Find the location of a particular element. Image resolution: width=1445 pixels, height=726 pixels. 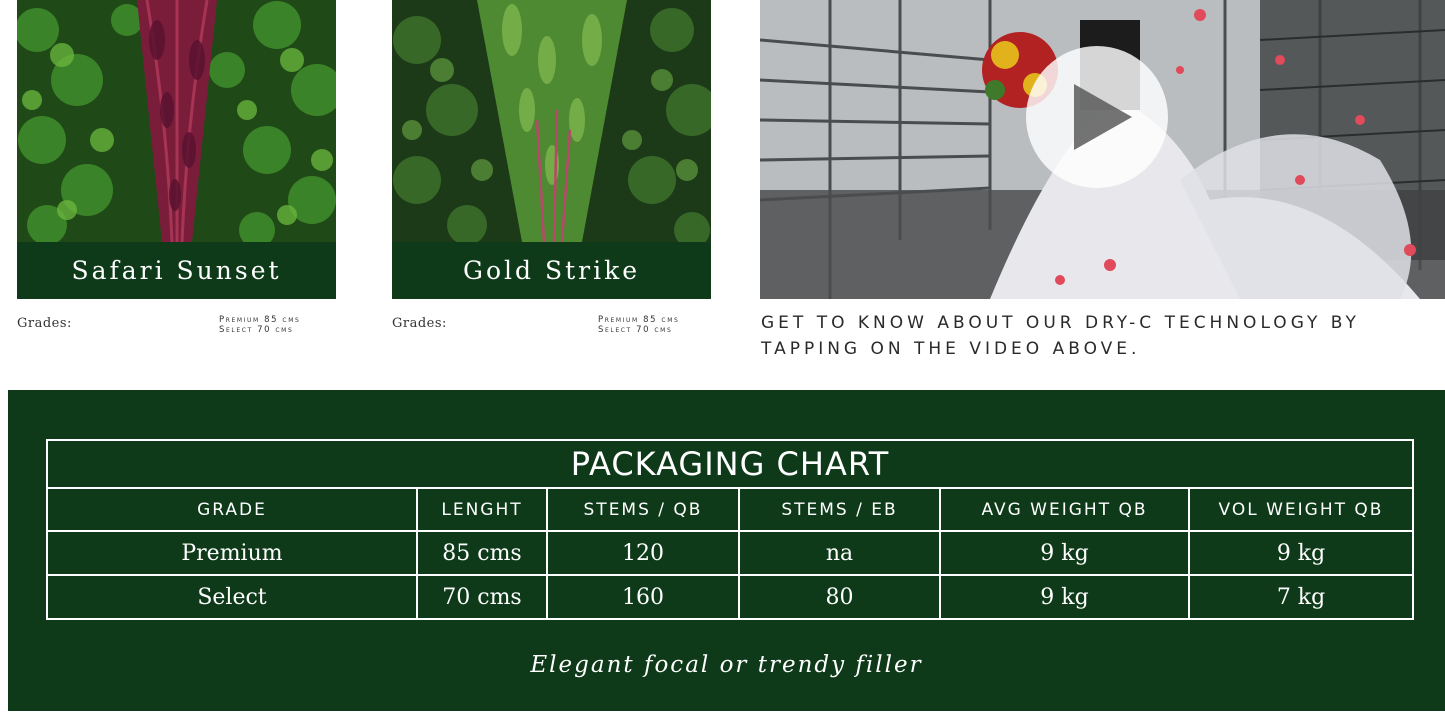

table-cell: Premium is located at coordinates (232, 553).